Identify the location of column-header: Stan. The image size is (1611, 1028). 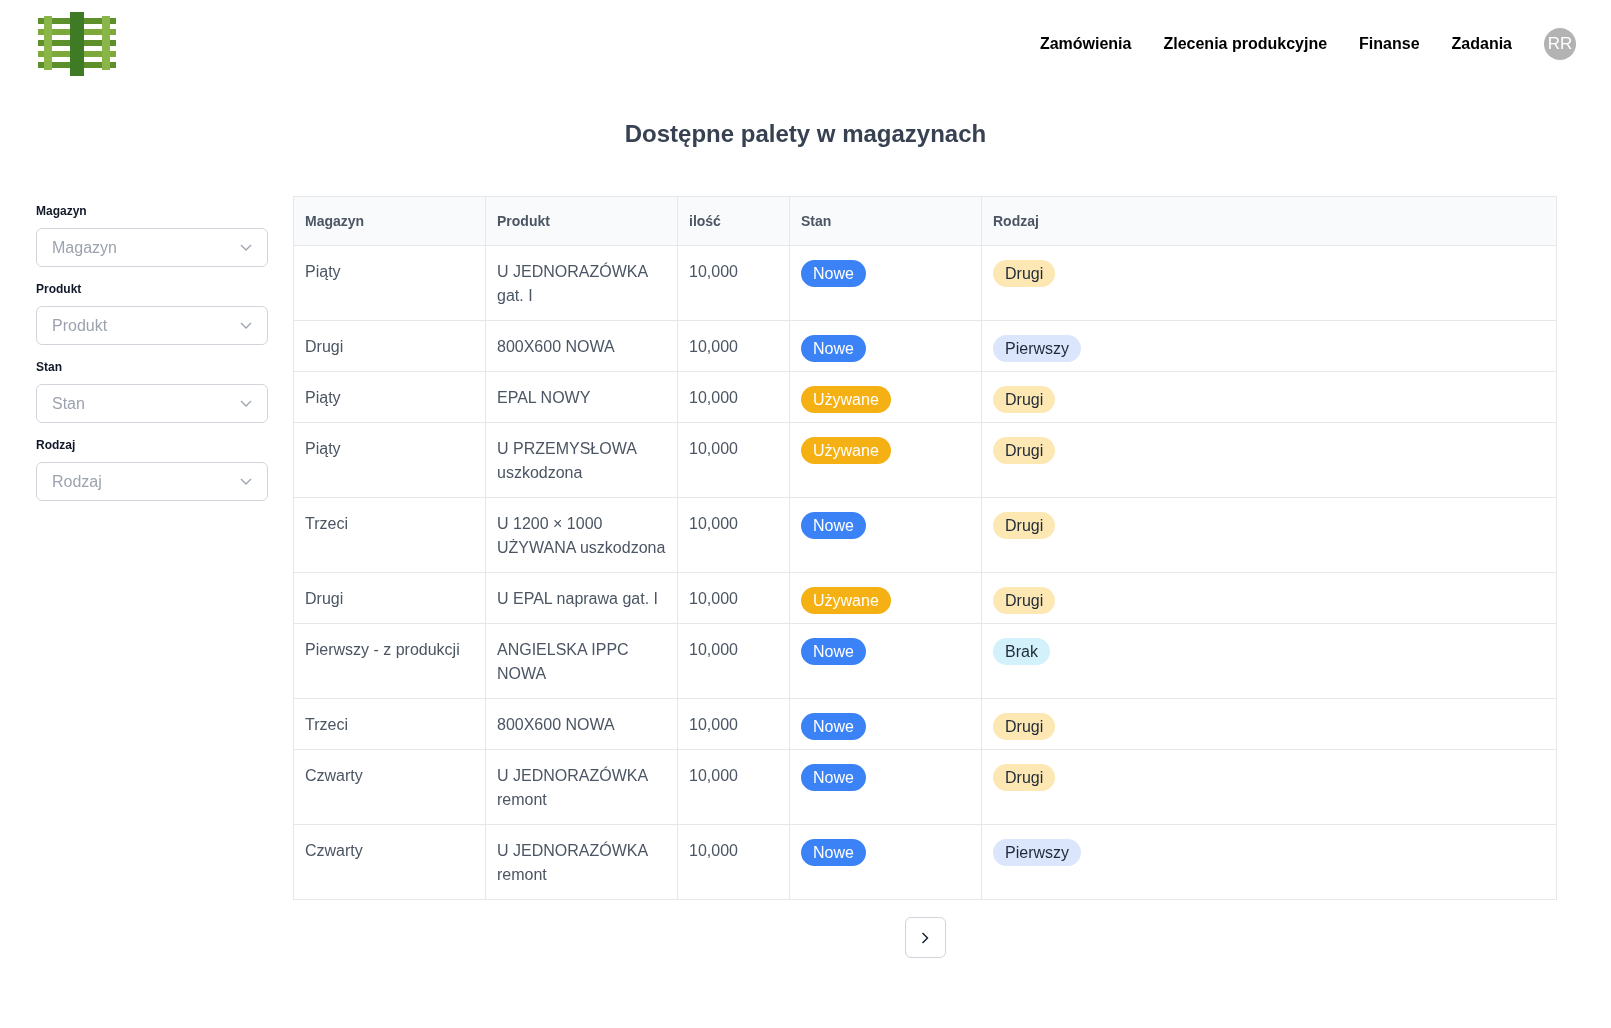
(885, 221).